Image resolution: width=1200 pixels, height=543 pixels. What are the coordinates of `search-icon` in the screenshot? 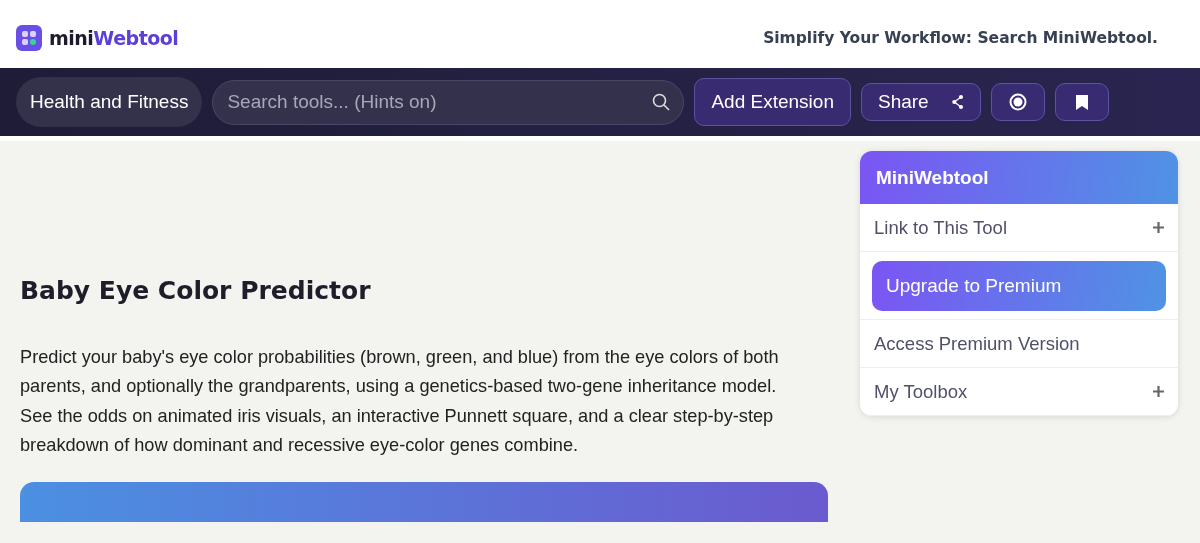 It's located at (661, 101).